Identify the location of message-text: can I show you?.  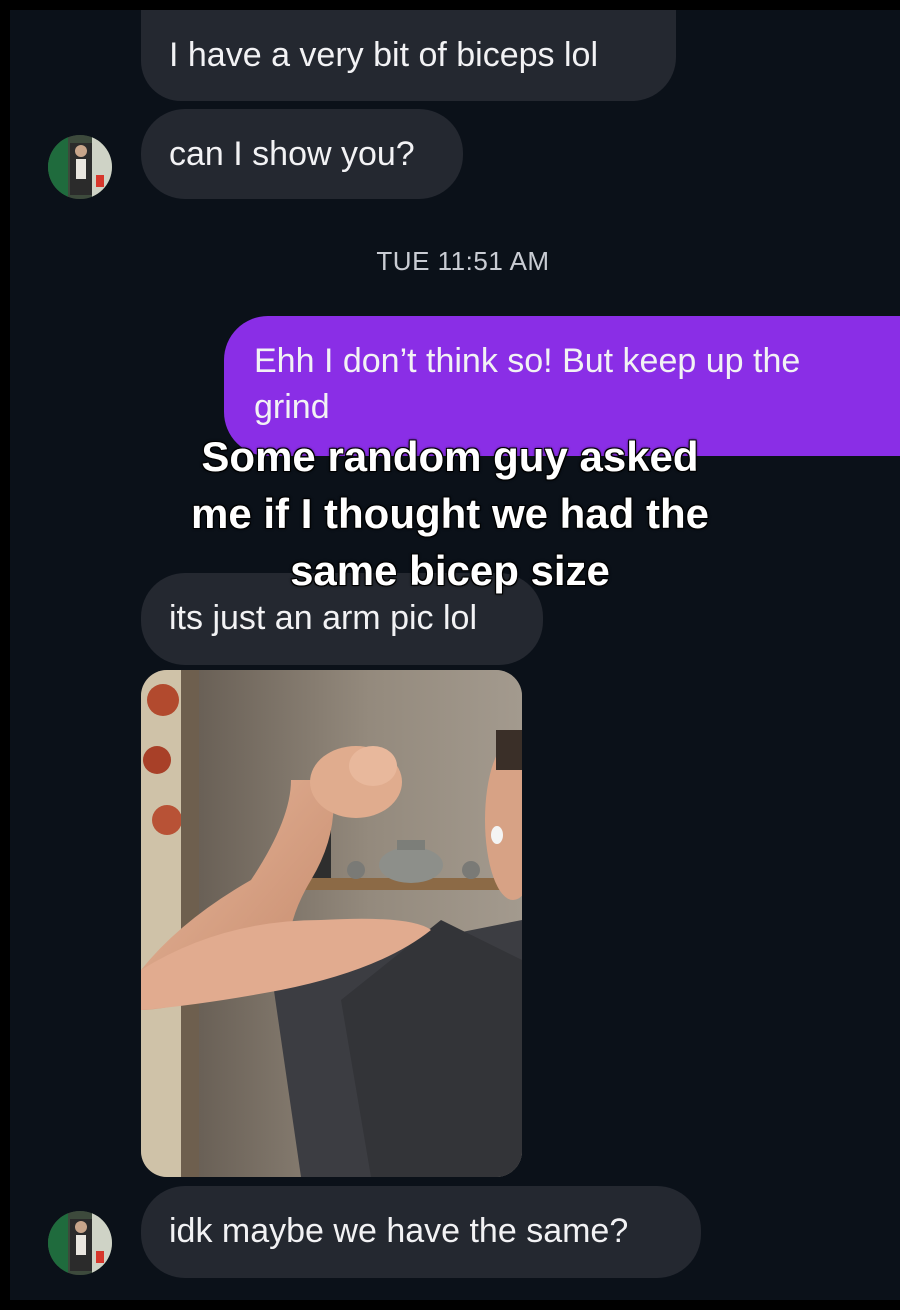
(292, 154).